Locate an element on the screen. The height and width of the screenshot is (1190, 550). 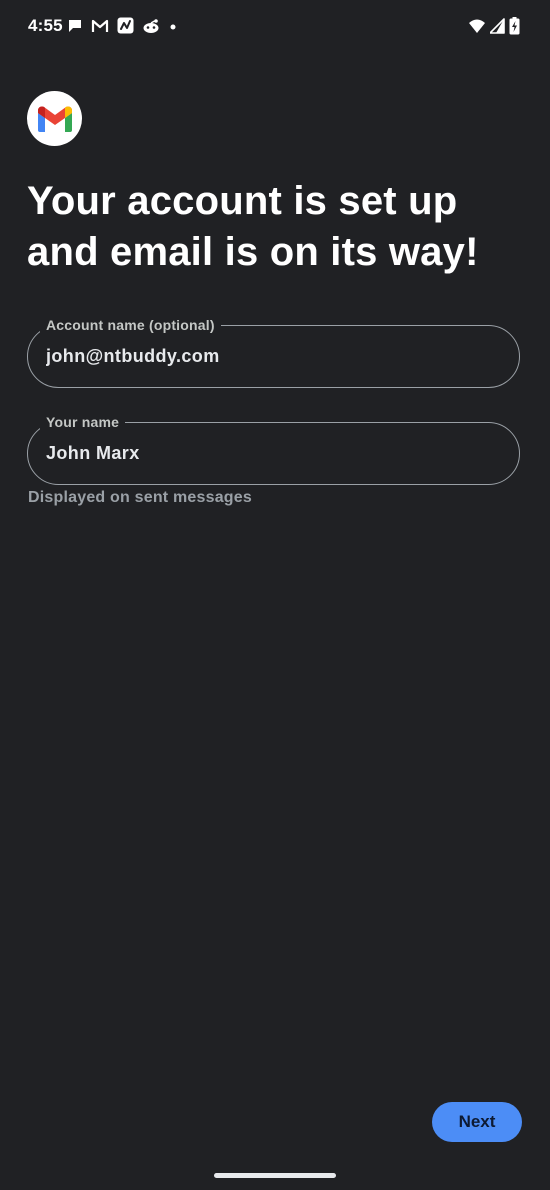
next-button: Next is located at coordinates (477, 1122).